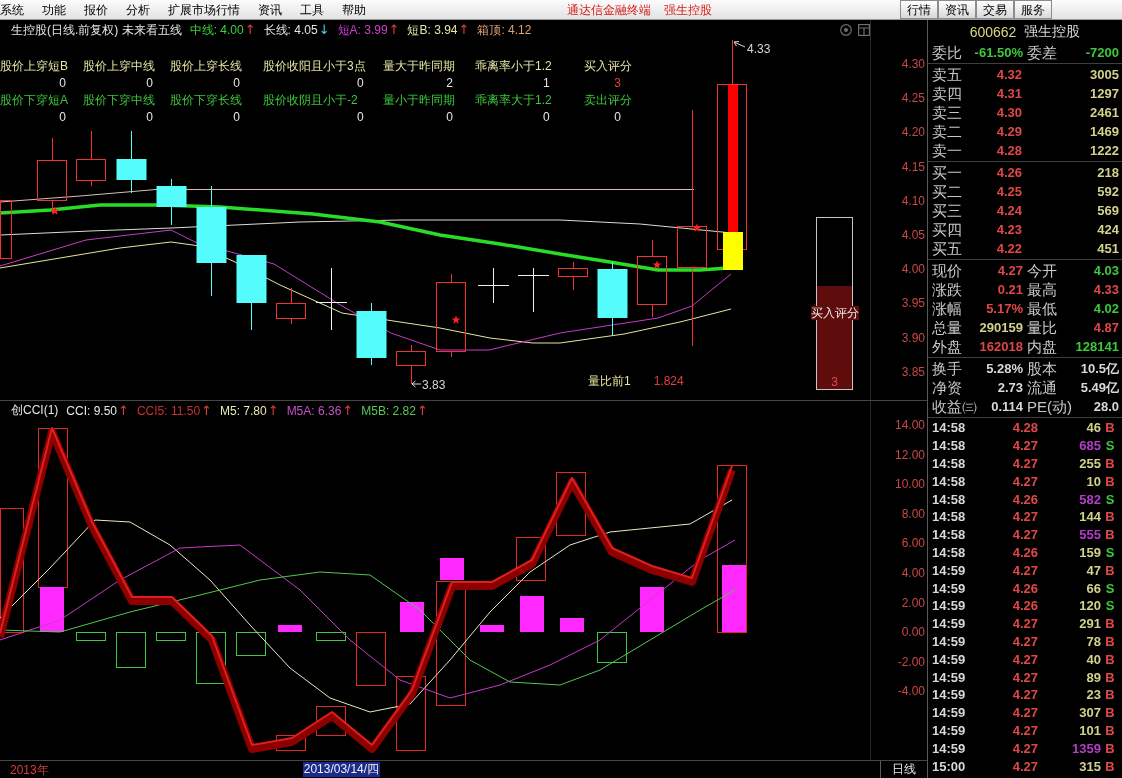  I want to click on target-icon, so click(846, 30).